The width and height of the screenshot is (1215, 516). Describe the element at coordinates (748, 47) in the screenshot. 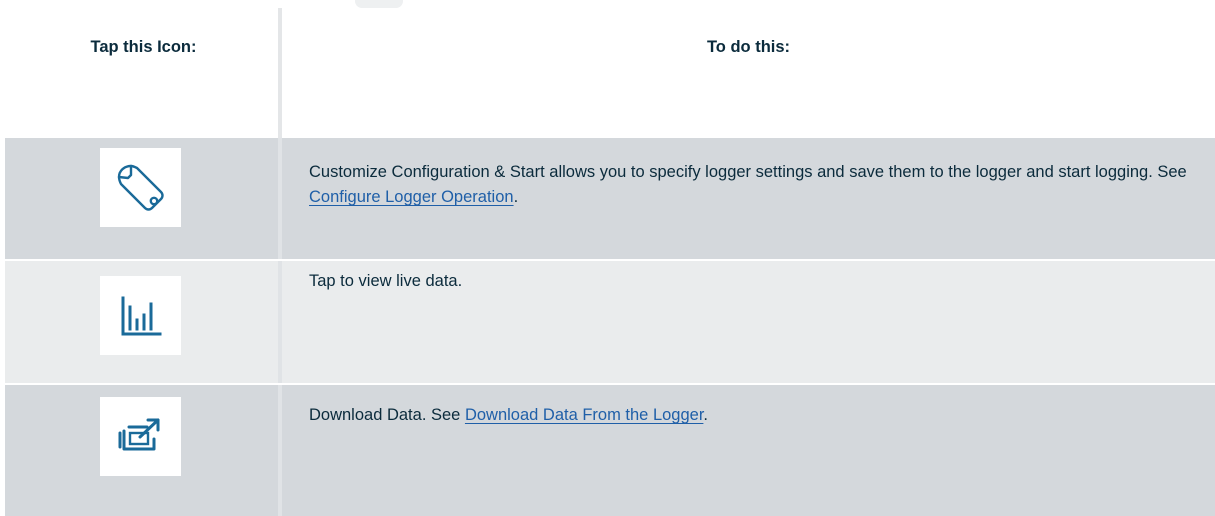

I see `header-to-do: To do this:` at that location.